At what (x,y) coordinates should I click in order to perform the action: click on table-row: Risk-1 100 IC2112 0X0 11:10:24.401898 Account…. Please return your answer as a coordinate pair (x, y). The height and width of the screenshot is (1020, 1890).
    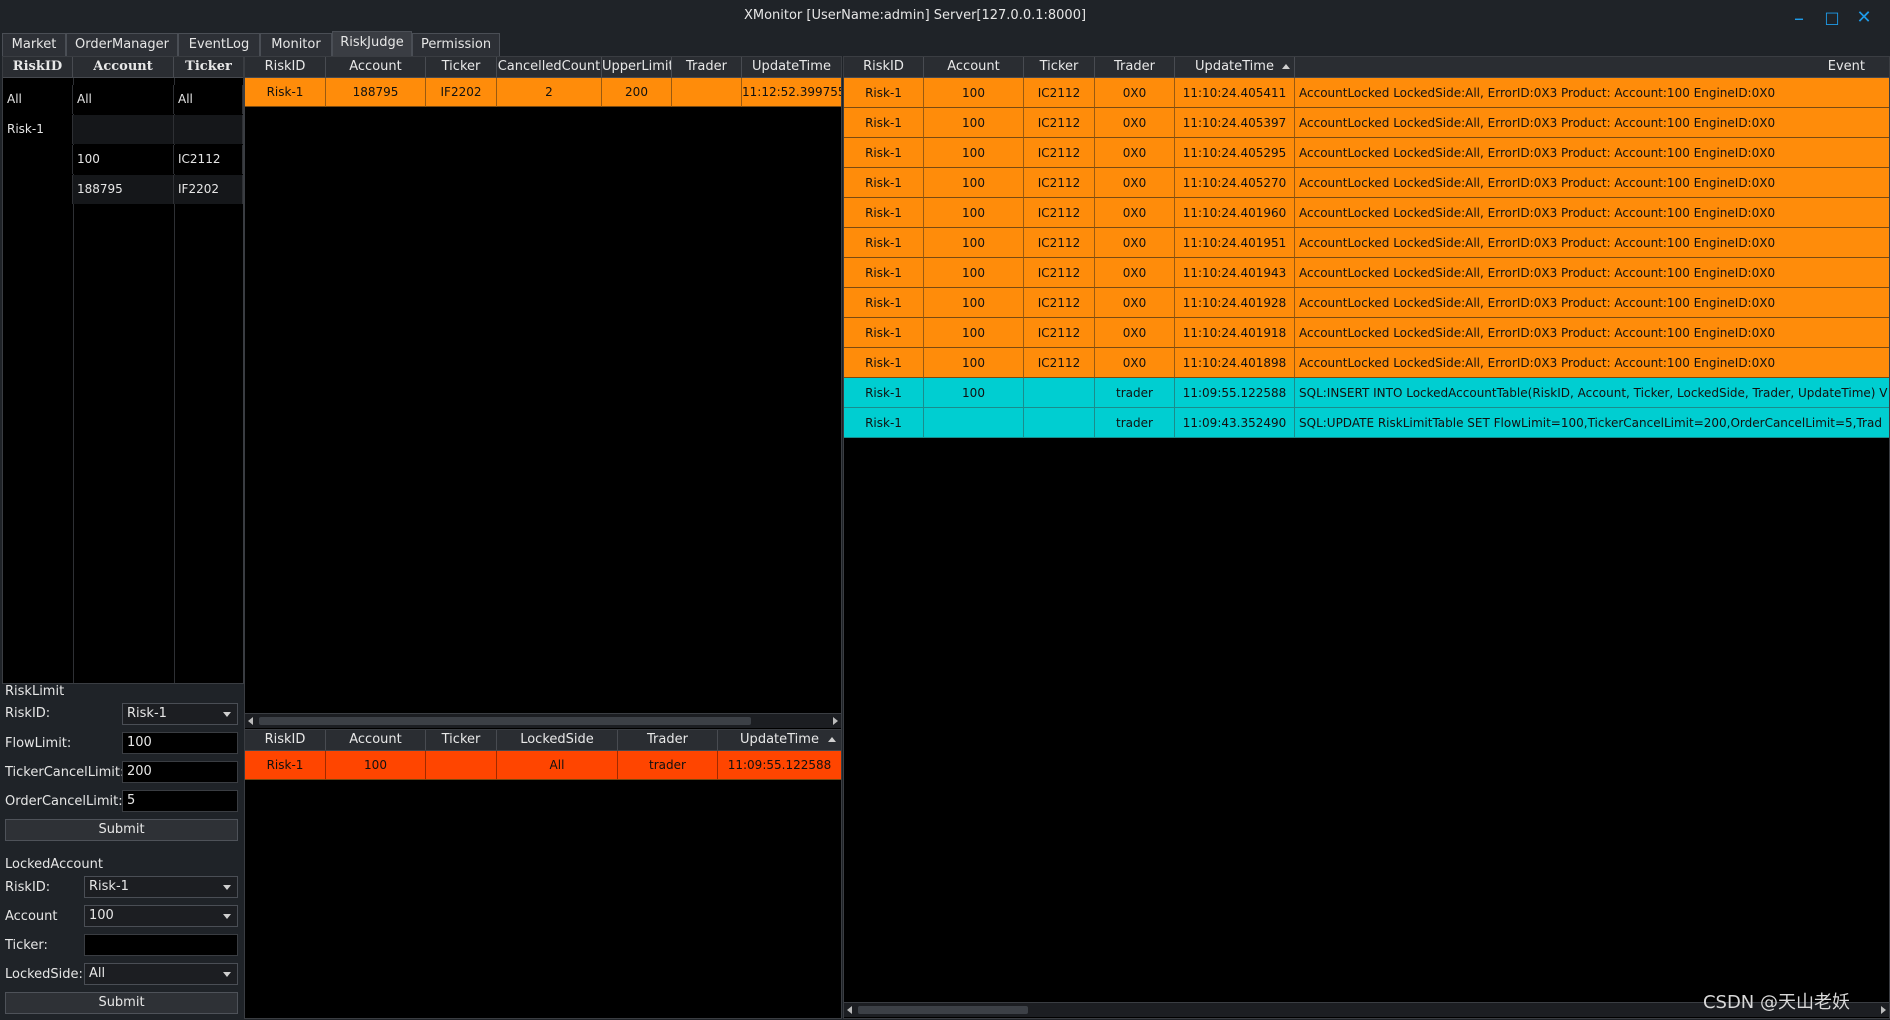
    Looking at the image, I should click on (1366, 363).